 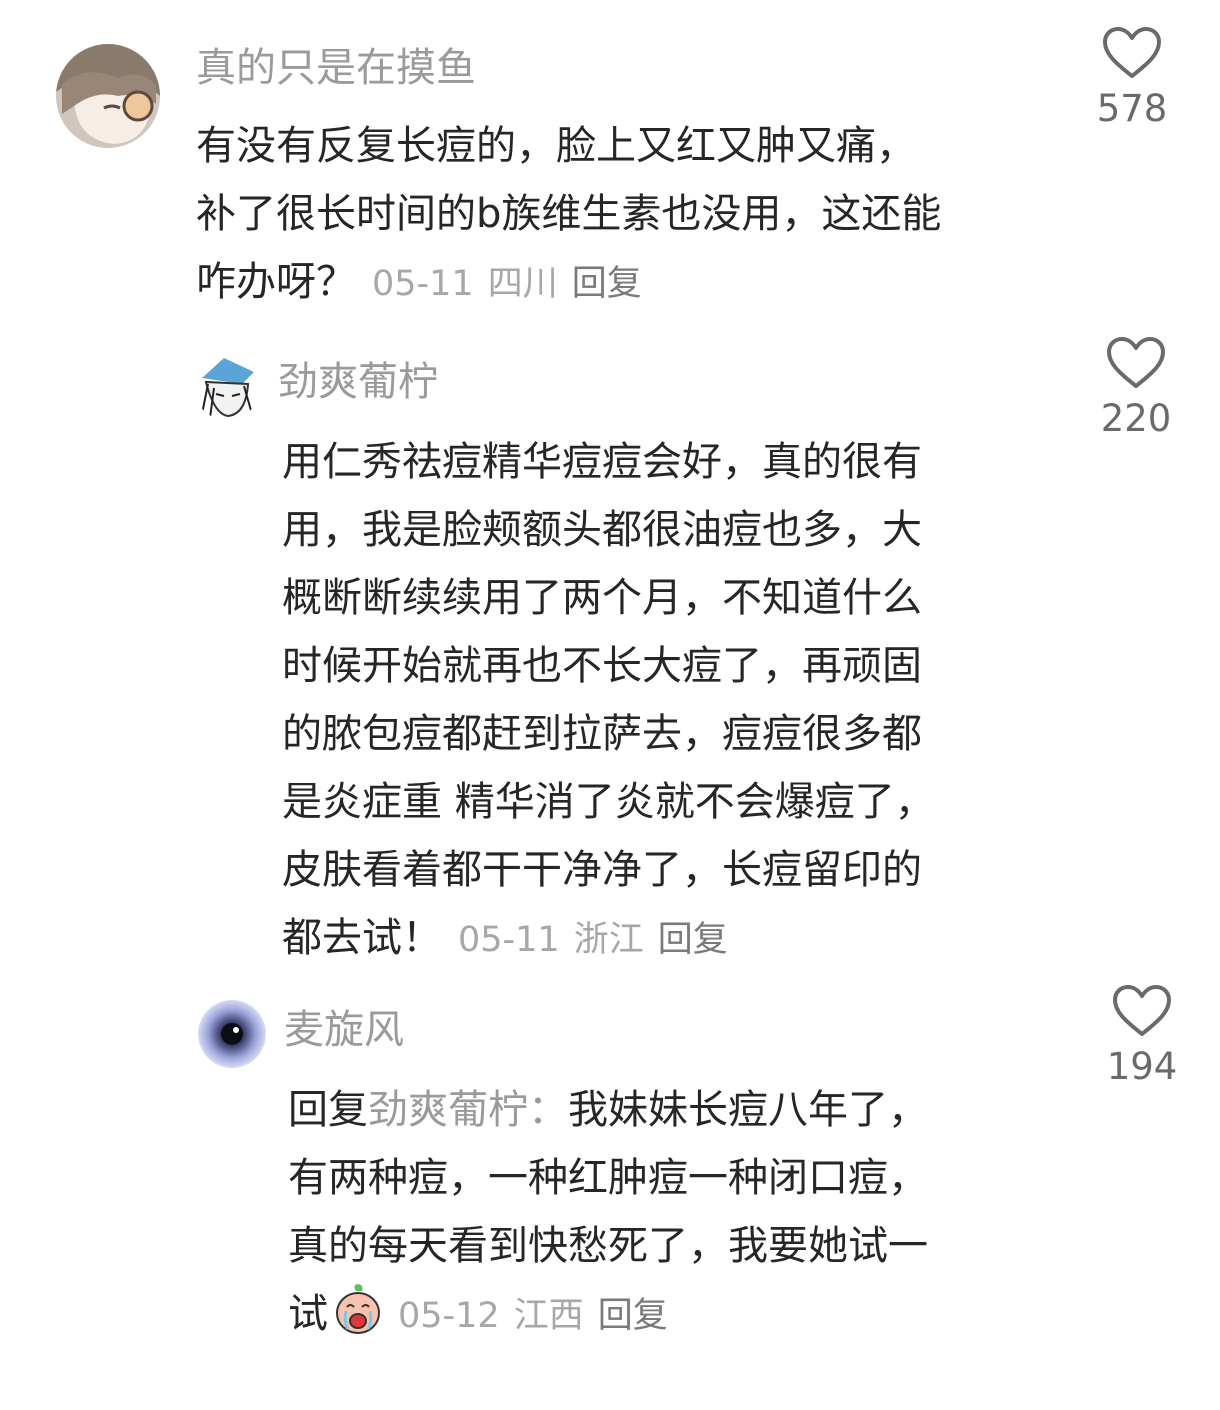 What do you see at coordinates (602, 870) in the screenshot?
I see `comment-line: 皮肤看着都干干净净了，长痘留印的` at bounding box center [602, 870].